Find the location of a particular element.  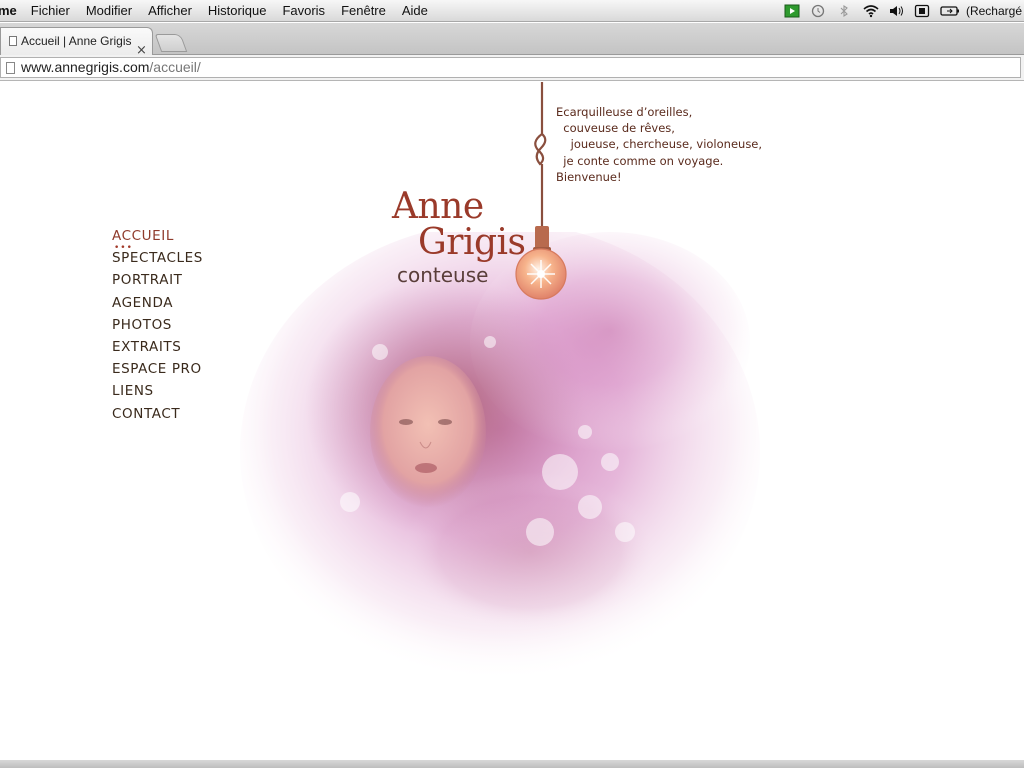

light-bulb-icon is located at coordinates (541, 191).